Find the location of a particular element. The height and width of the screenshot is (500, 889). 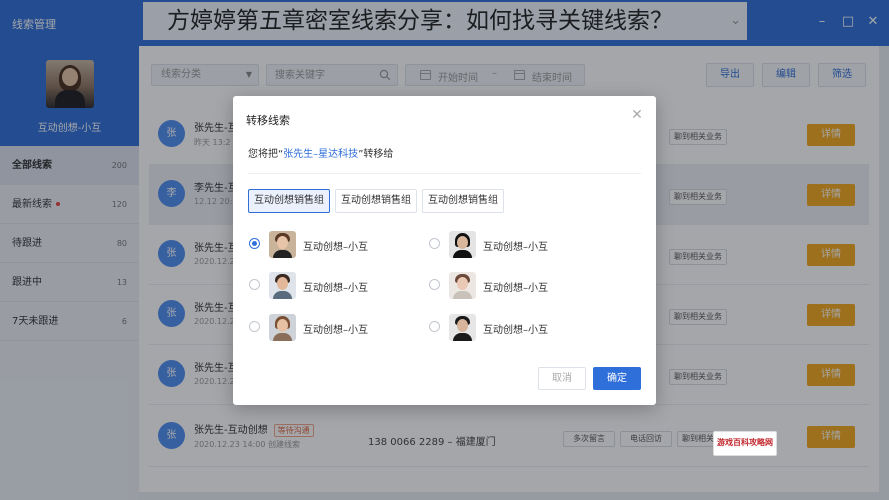

message-target: 张先生–星达科技 is located at coordinates (321, 154).